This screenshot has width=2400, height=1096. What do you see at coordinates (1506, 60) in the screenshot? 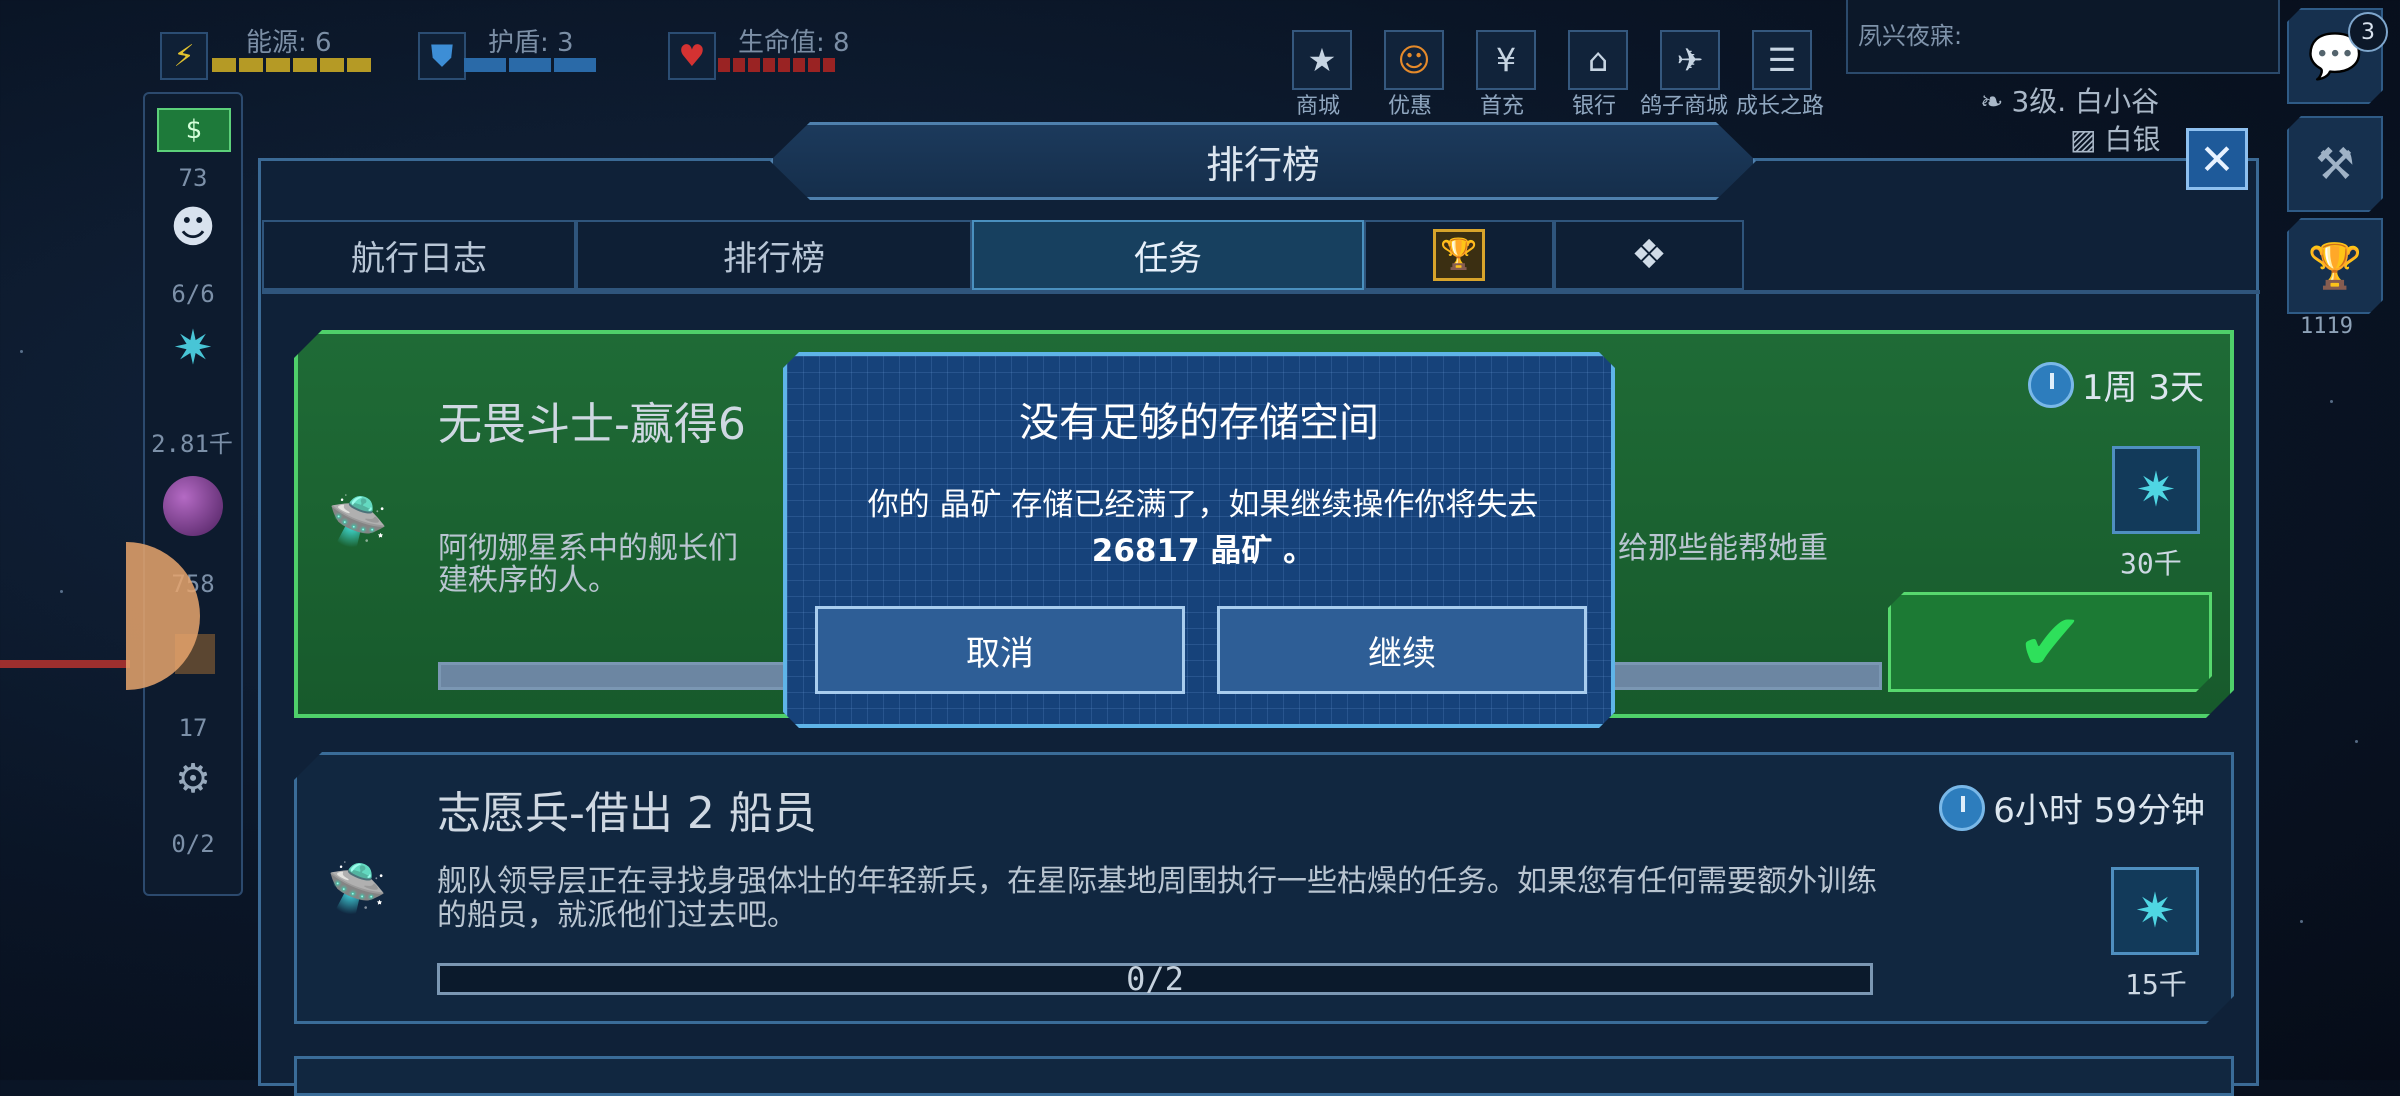
I see `yen-icon: ¥` at bounding box center [1506, 60].